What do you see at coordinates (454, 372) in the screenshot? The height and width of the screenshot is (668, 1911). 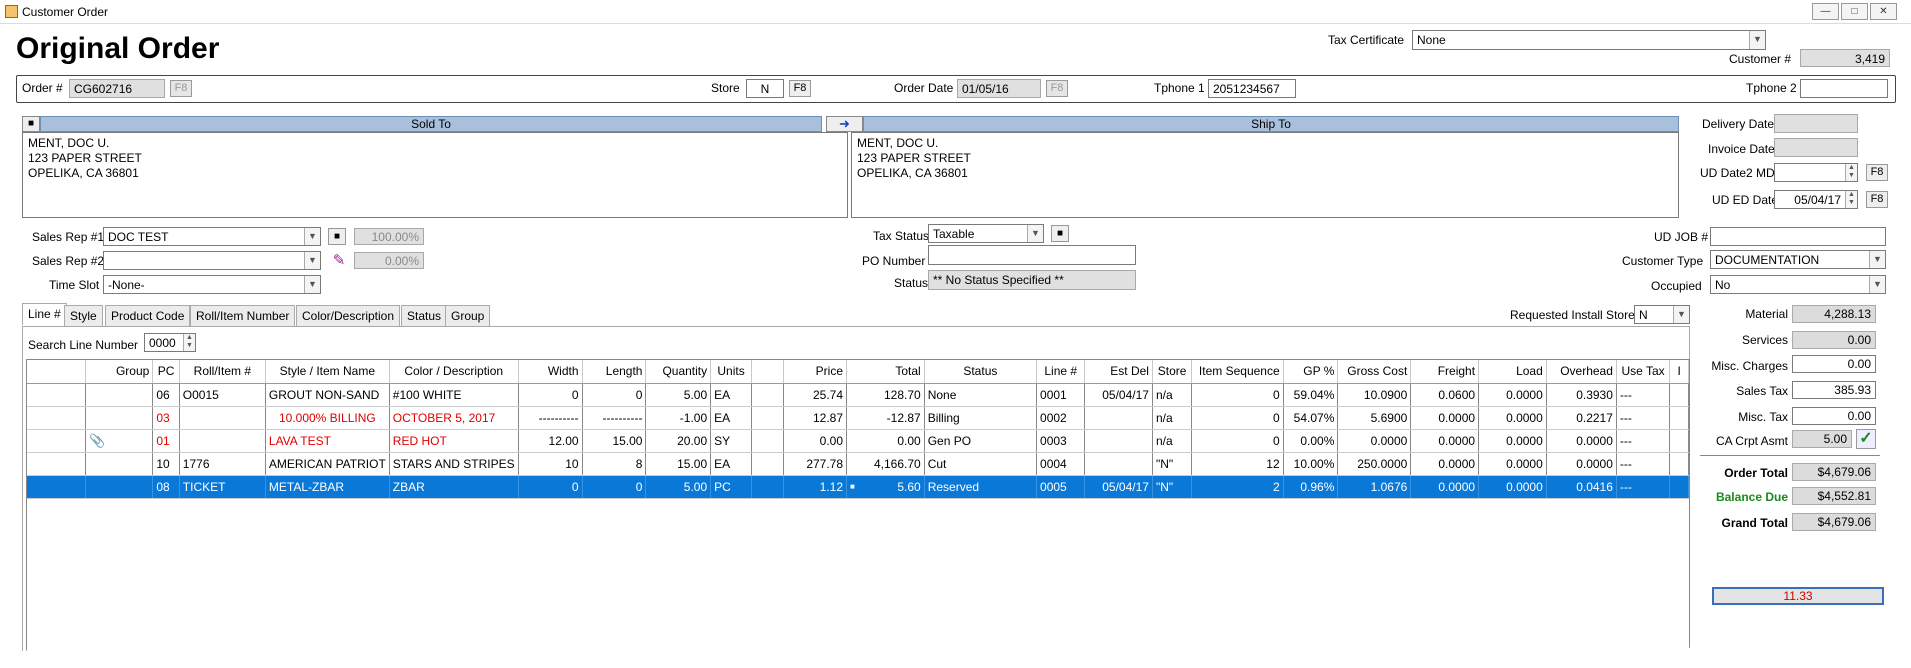 I see `column-header: Color / Description` at bounding box center [454, 372].